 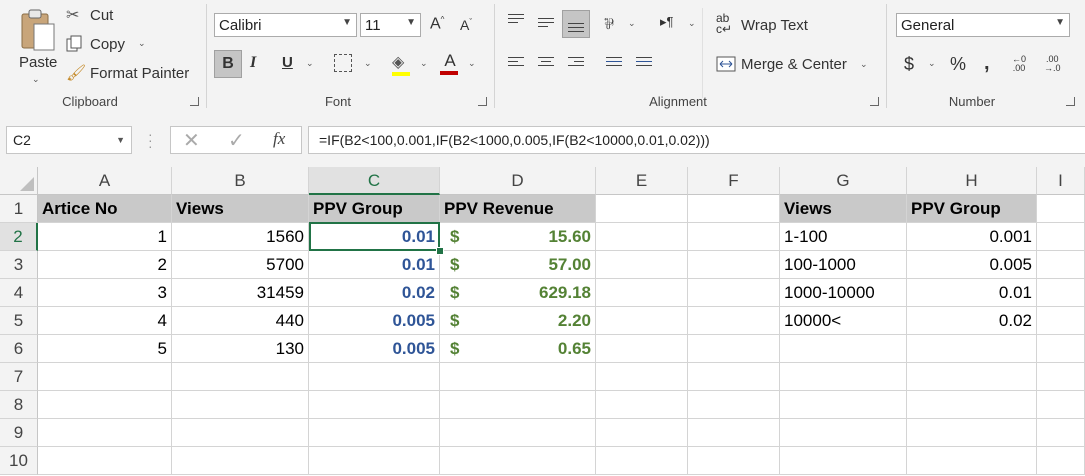 I want to click on cell-f10, so click(x=734, y=461).